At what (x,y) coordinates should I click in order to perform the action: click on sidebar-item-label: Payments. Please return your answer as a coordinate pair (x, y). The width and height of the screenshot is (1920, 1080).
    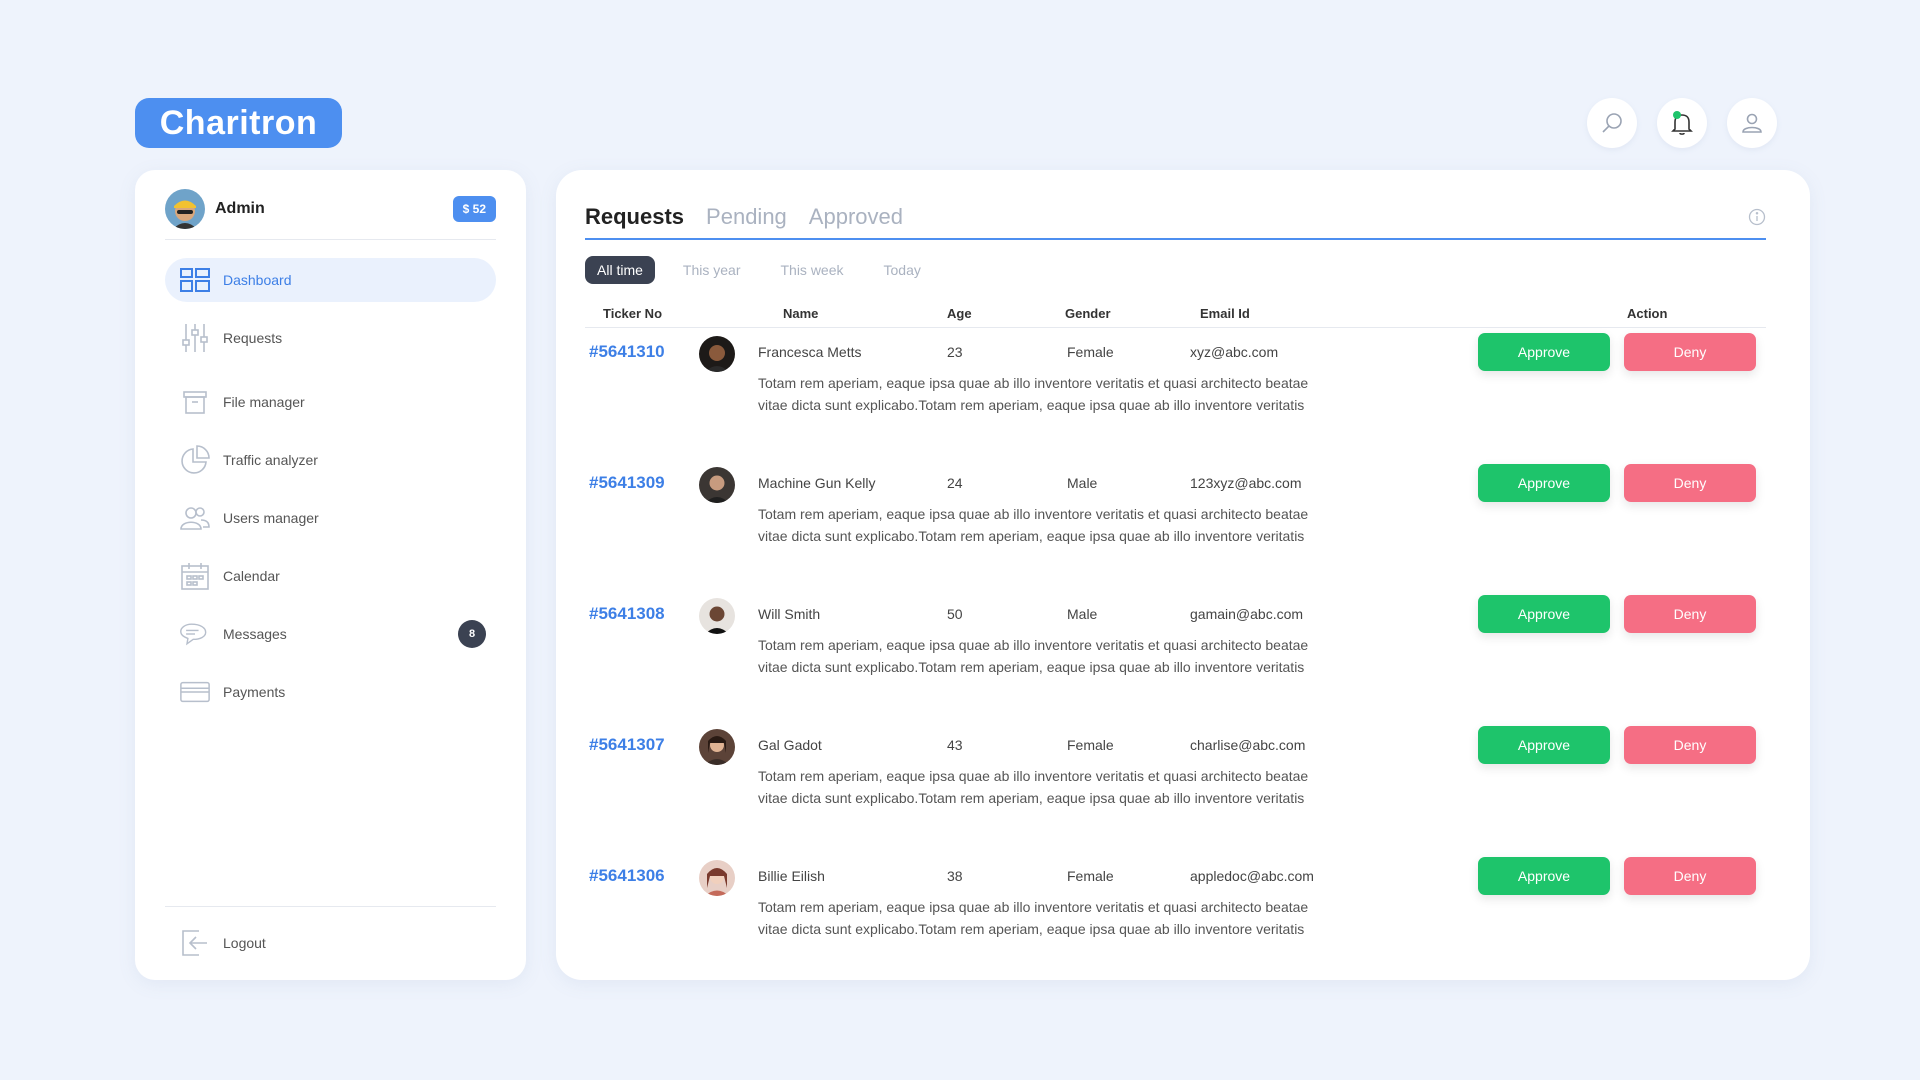
    Looking at the image, I should click on (254, 692).